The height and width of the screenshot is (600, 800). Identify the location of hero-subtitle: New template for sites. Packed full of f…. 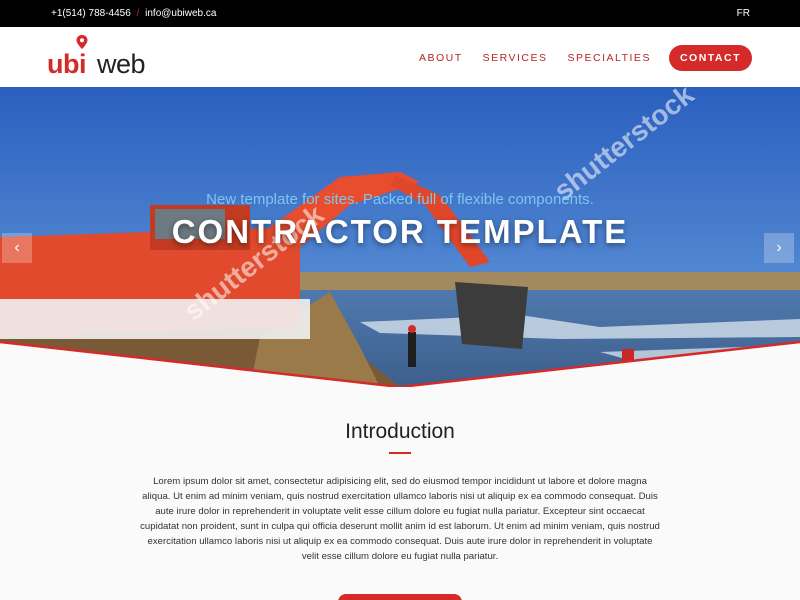
(400, 199).